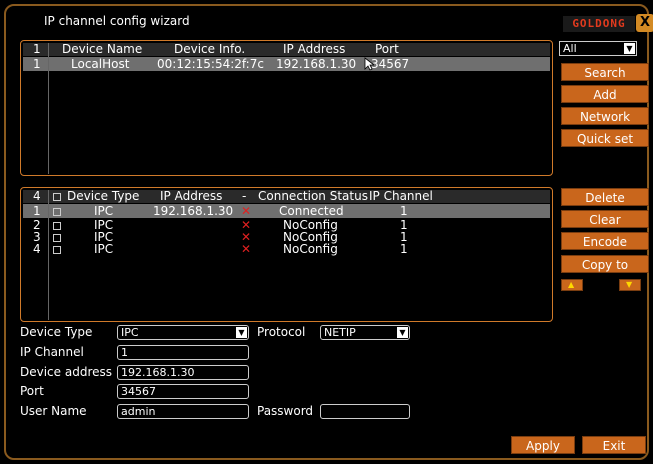 The image size is (653, 464). Describe the element at coordinates (365, 332) in the screenshot. I see `protocol-select: NETIP ▼` at that location.